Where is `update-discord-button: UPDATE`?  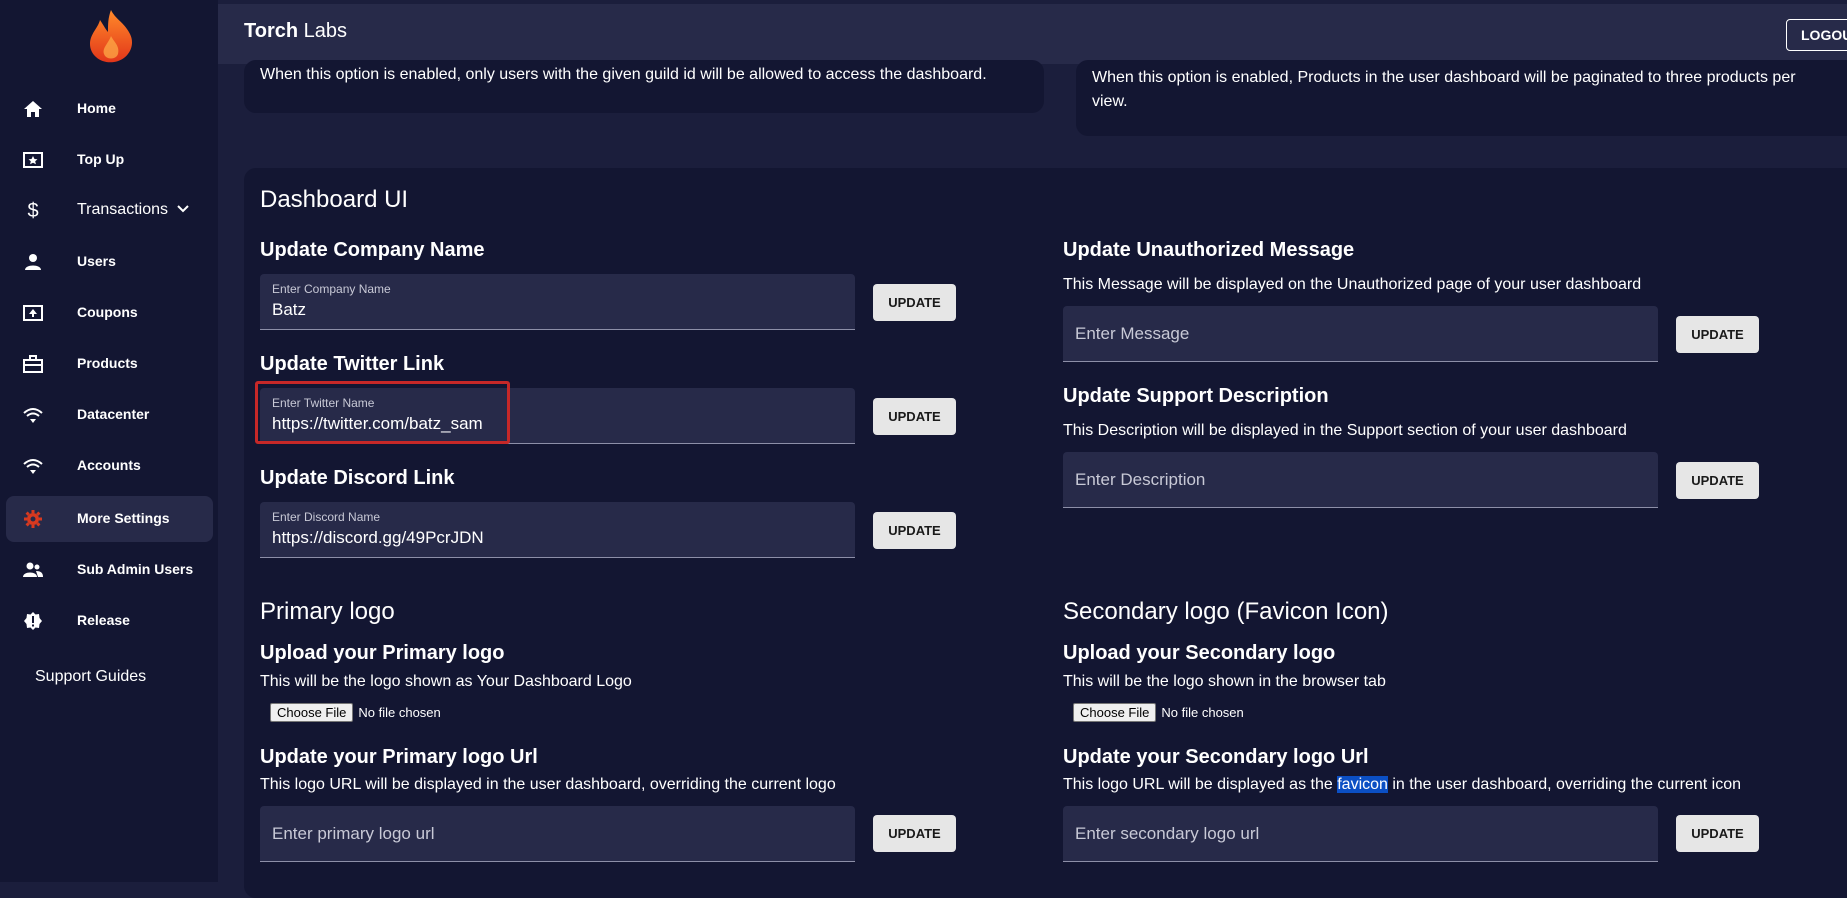 update-discord-button: UPDATE is located at coordinates (914, 530).